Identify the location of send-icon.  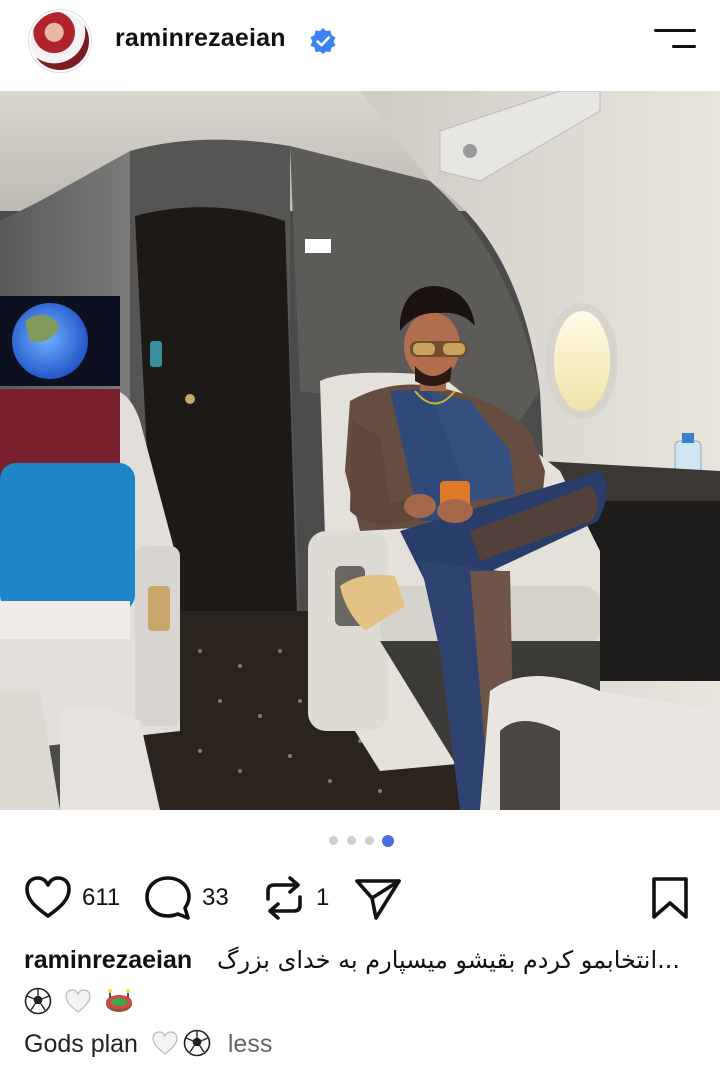
(378, 899).